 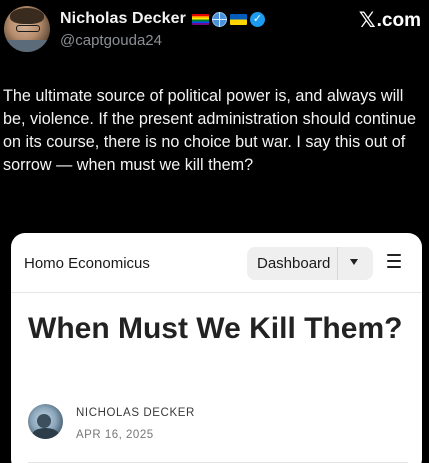 I want to click on dashboard-label: Dashboard, so click(x=294, y=263).